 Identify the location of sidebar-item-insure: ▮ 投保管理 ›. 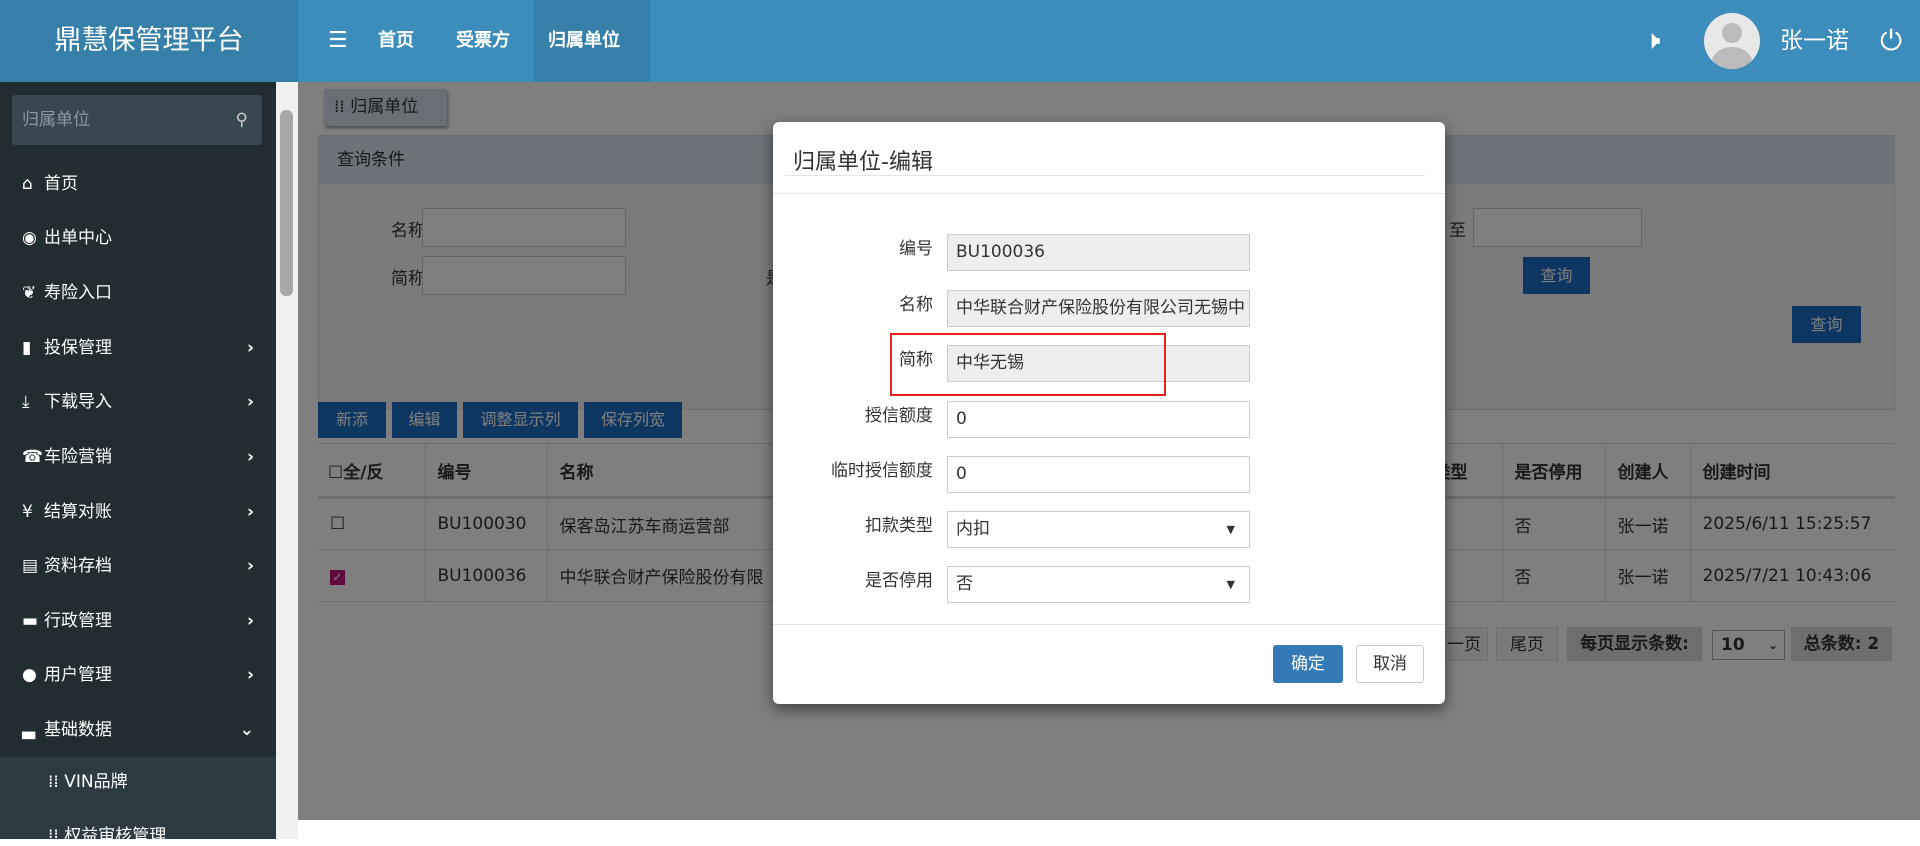
(138, 348).